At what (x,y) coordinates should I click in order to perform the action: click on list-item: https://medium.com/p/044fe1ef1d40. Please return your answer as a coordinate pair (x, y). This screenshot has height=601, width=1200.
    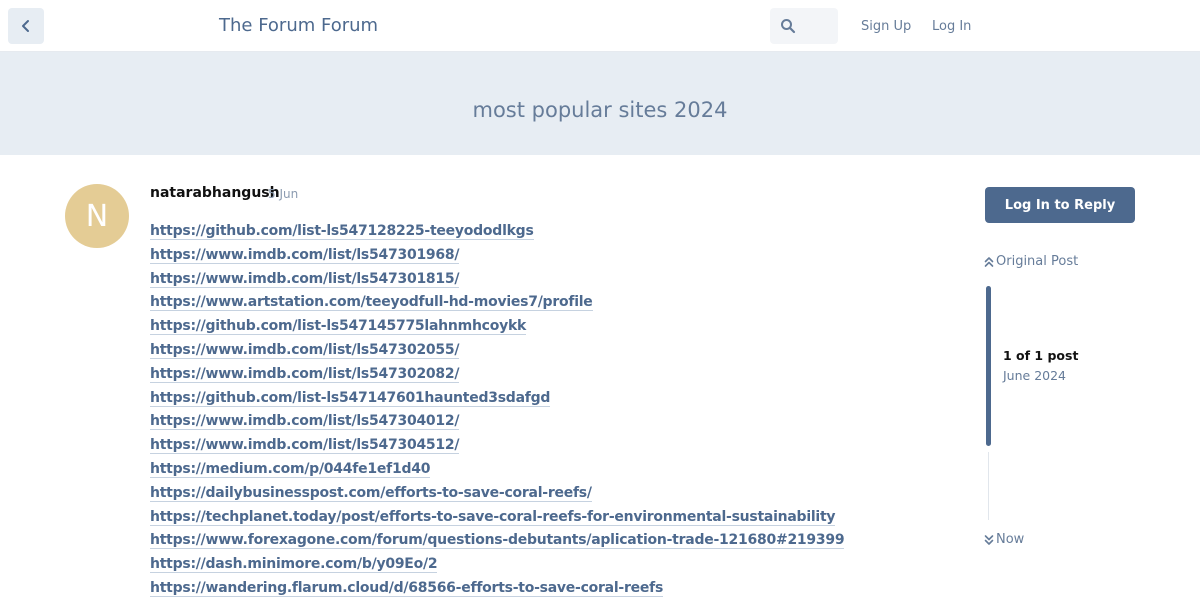
    Looking at the image, I should click on (497, 470).